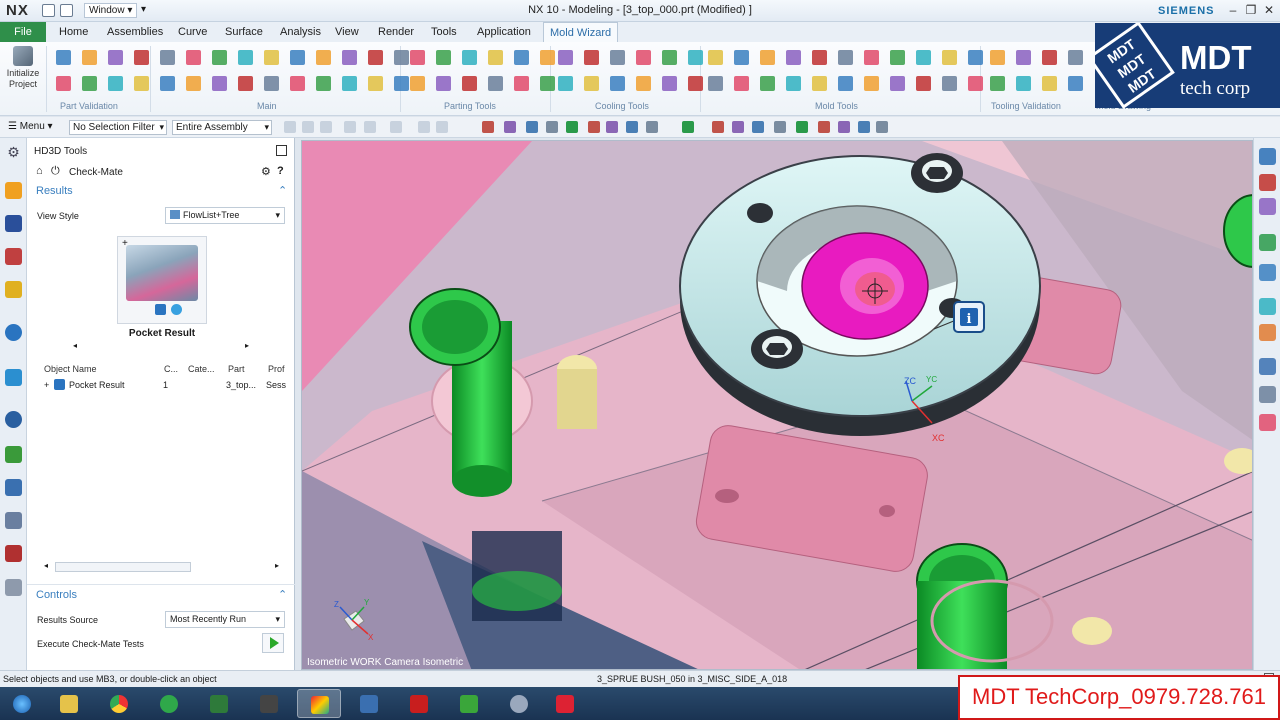 This screenshot has height=720, width=1280. I want to click on results-section-label: Results, so click(54, 191).